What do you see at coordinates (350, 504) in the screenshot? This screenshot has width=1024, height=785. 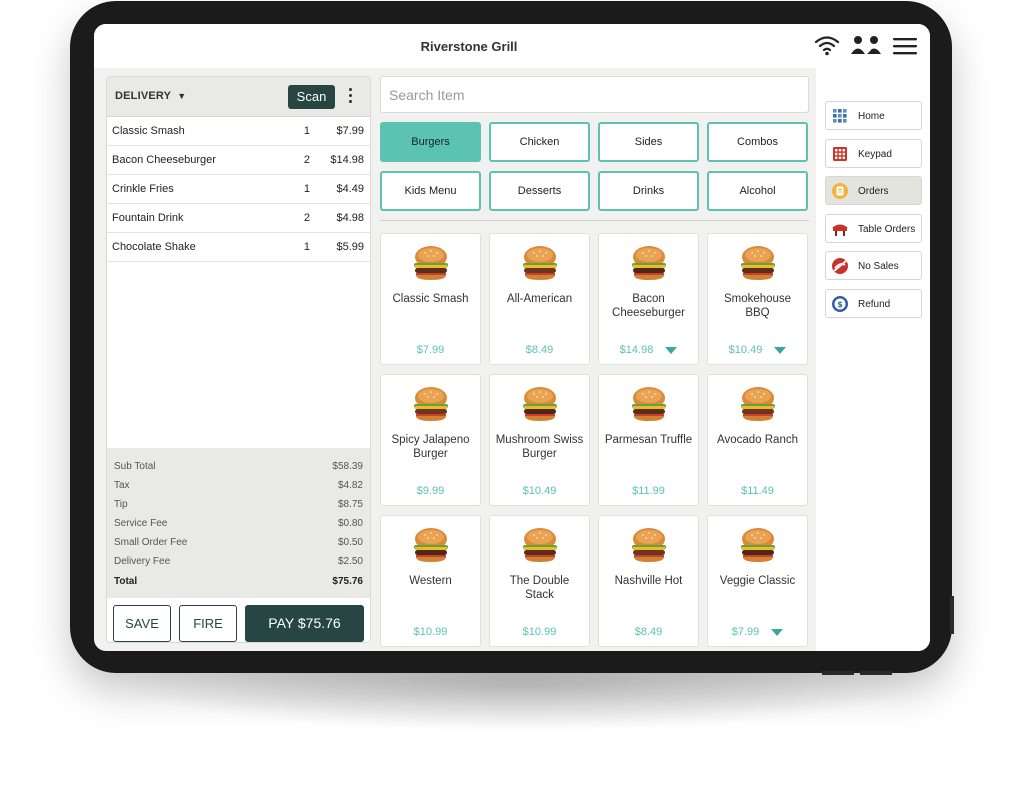 I see `totals-value: $8.75` at bounding box center [350, 504].